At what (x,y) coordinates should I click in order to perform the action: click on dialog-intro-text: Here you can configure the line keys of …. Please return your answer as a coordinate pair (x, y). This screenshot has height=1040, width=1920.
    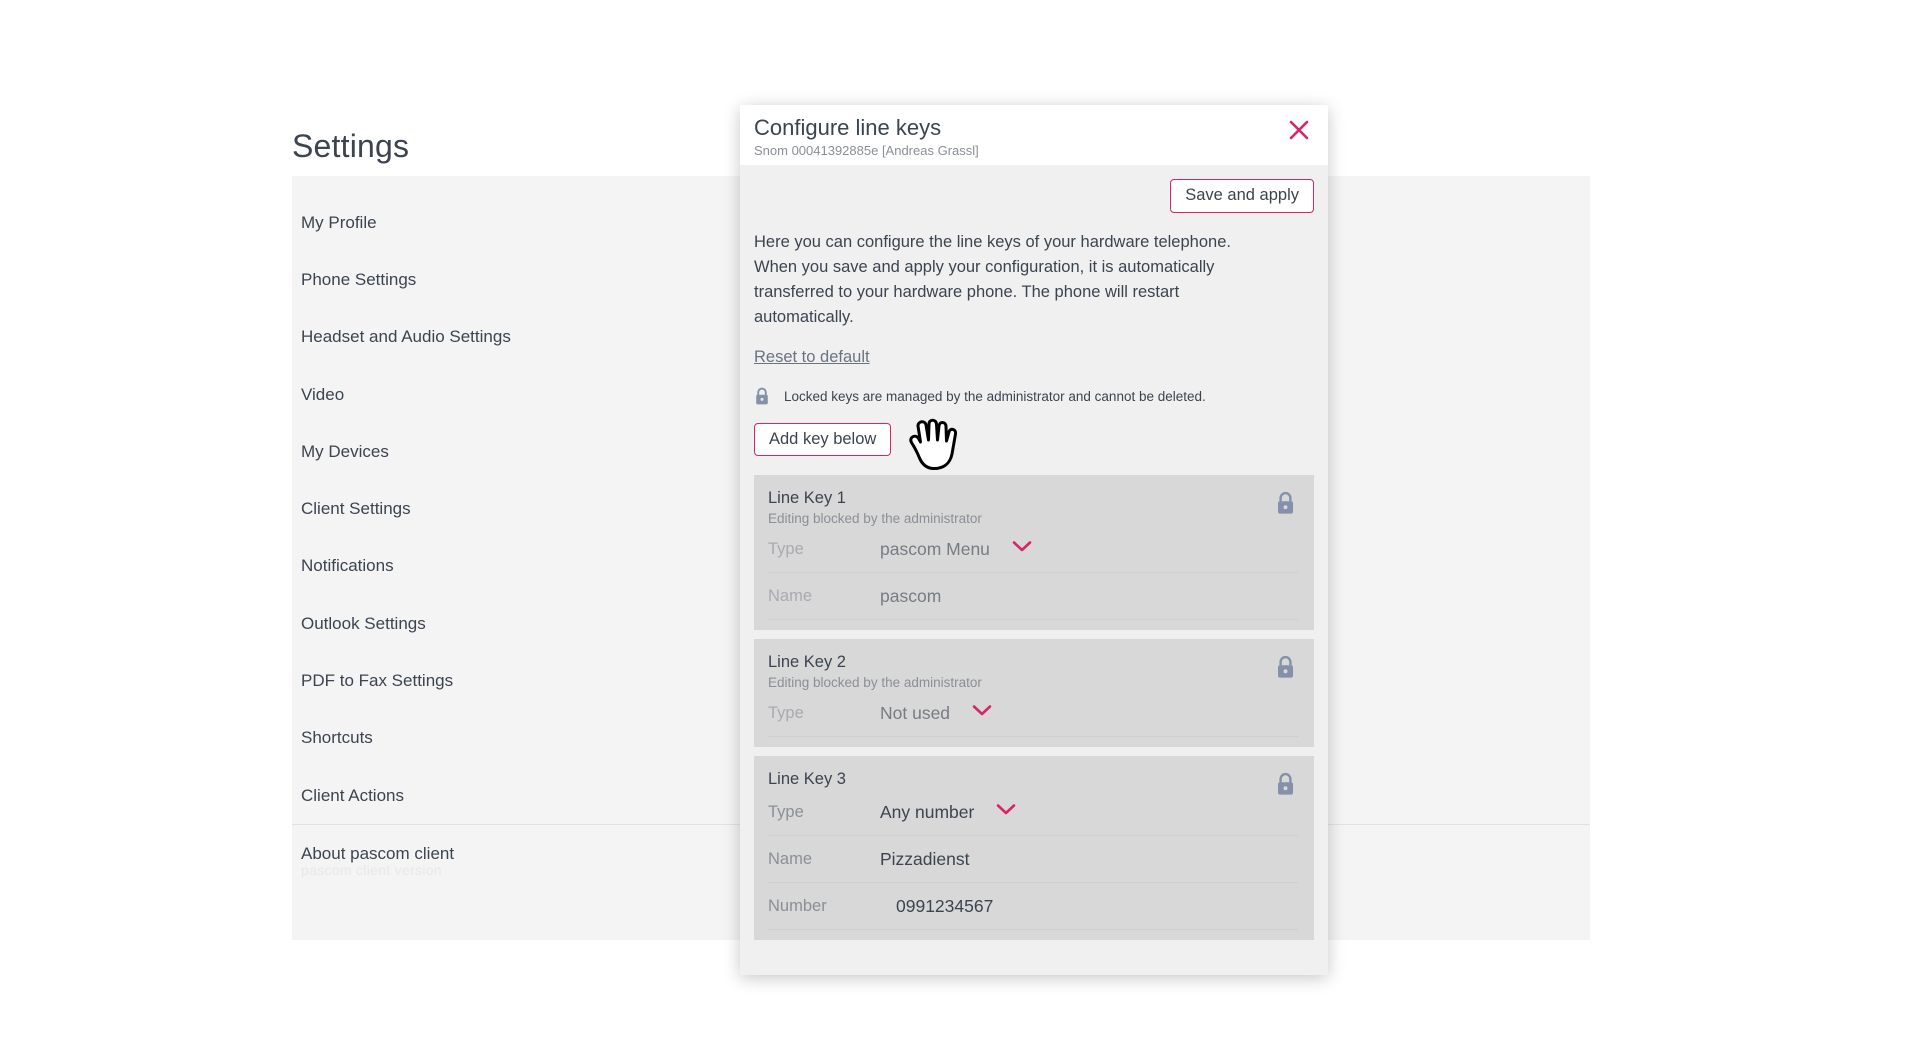
    Looking at the image, I should click on (992, 279).